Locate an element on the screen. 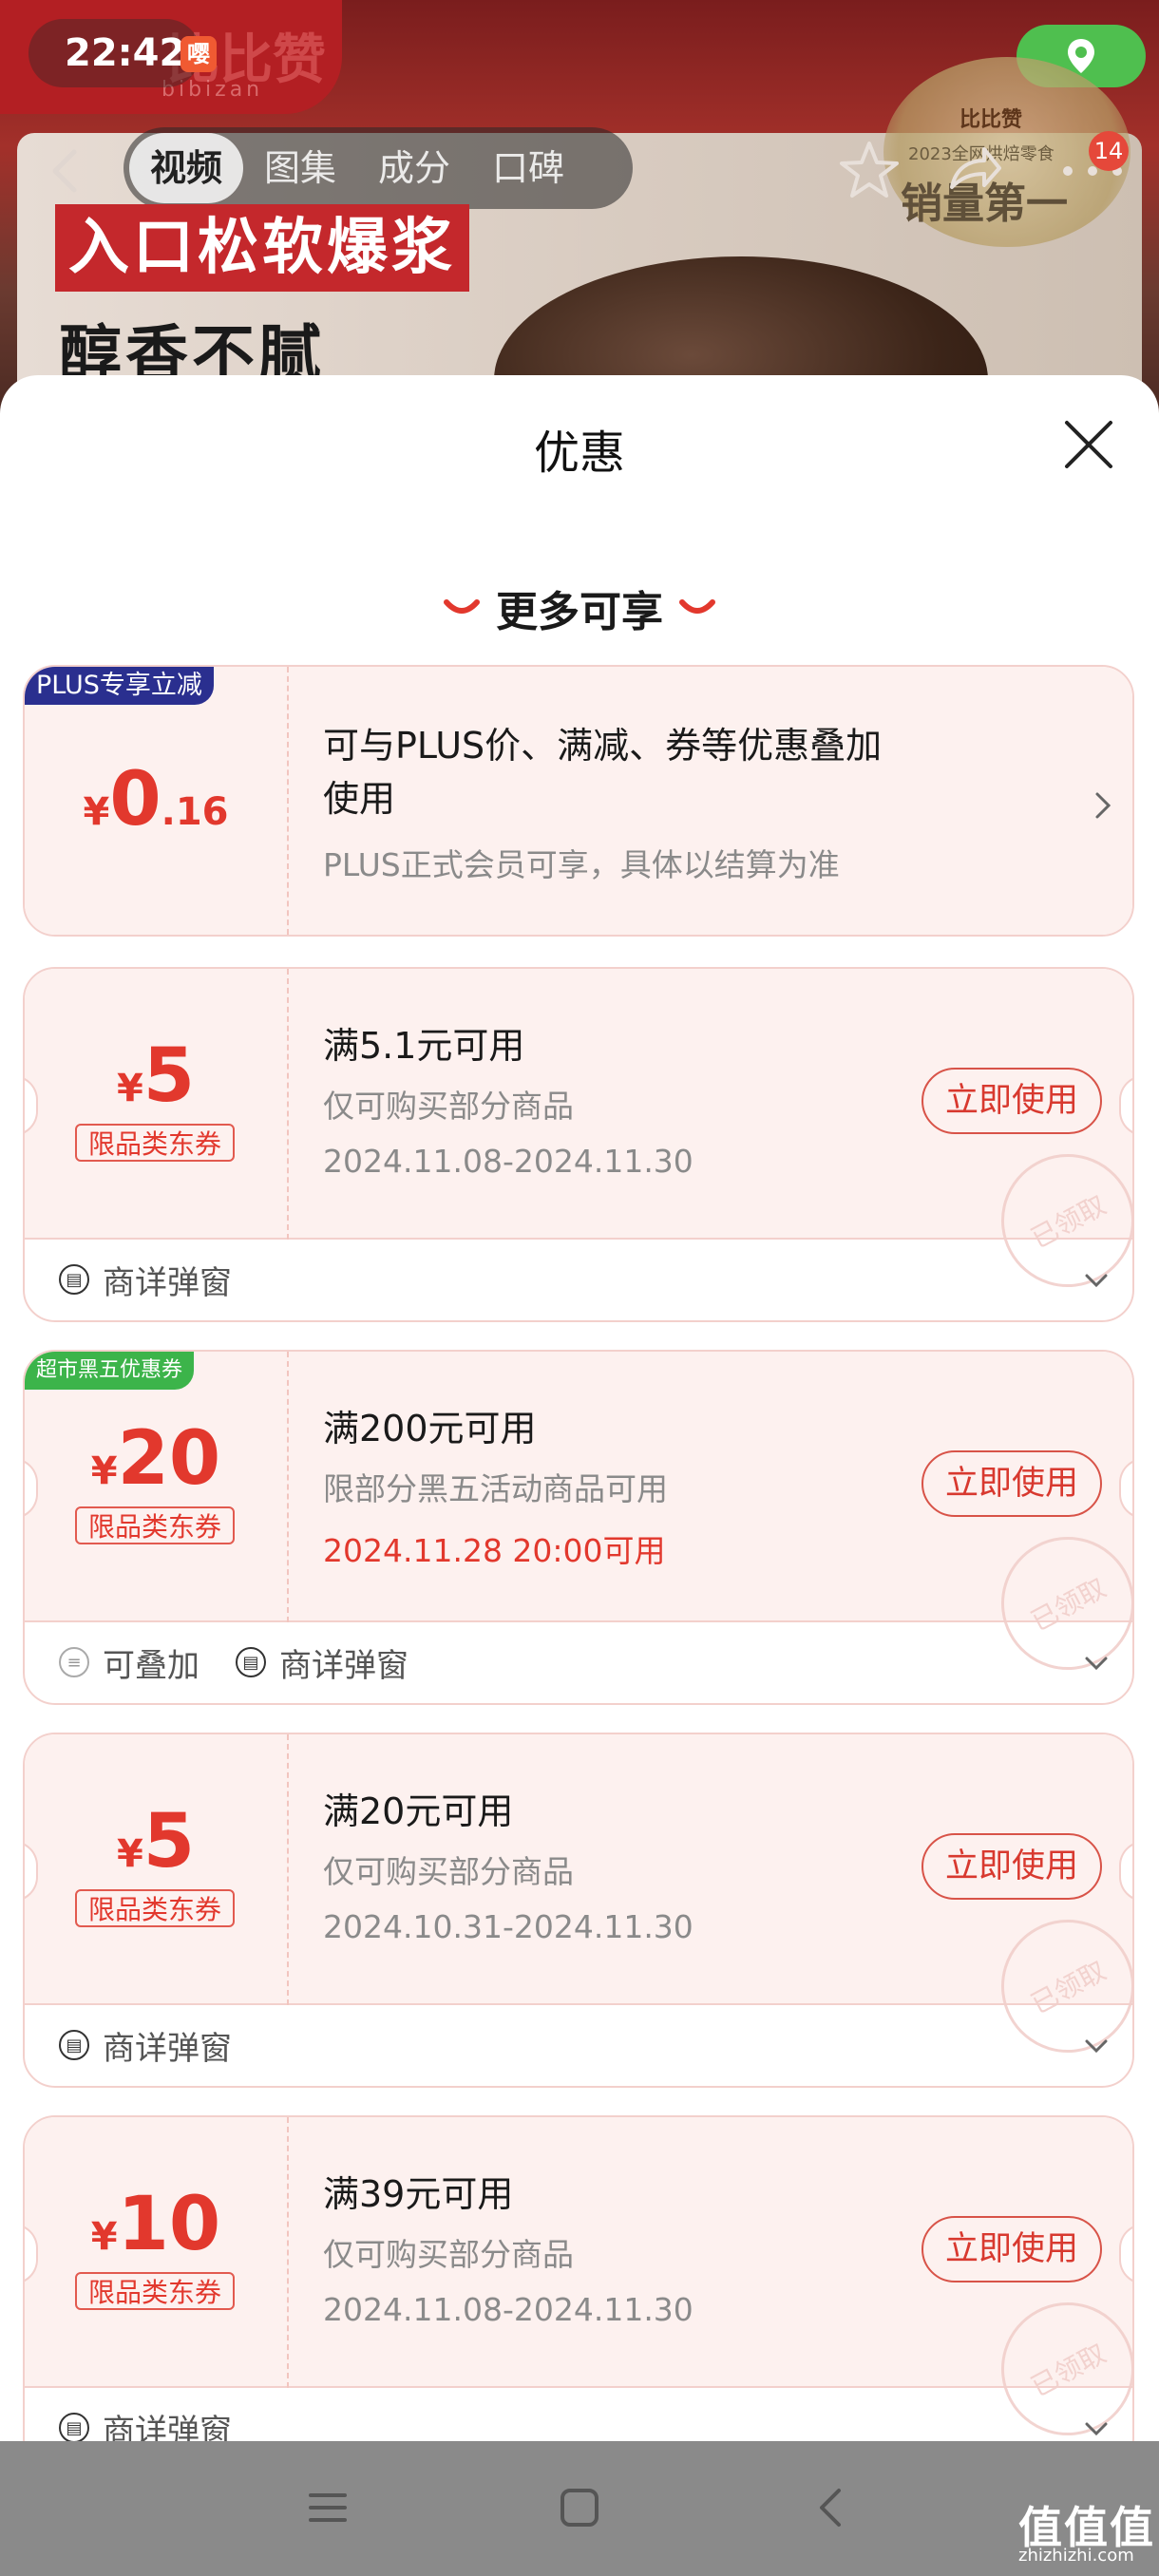 The width and height of the screenshot is (1159, 2576). footer-label: 可叠加 is located at coordinates (151, 1665).